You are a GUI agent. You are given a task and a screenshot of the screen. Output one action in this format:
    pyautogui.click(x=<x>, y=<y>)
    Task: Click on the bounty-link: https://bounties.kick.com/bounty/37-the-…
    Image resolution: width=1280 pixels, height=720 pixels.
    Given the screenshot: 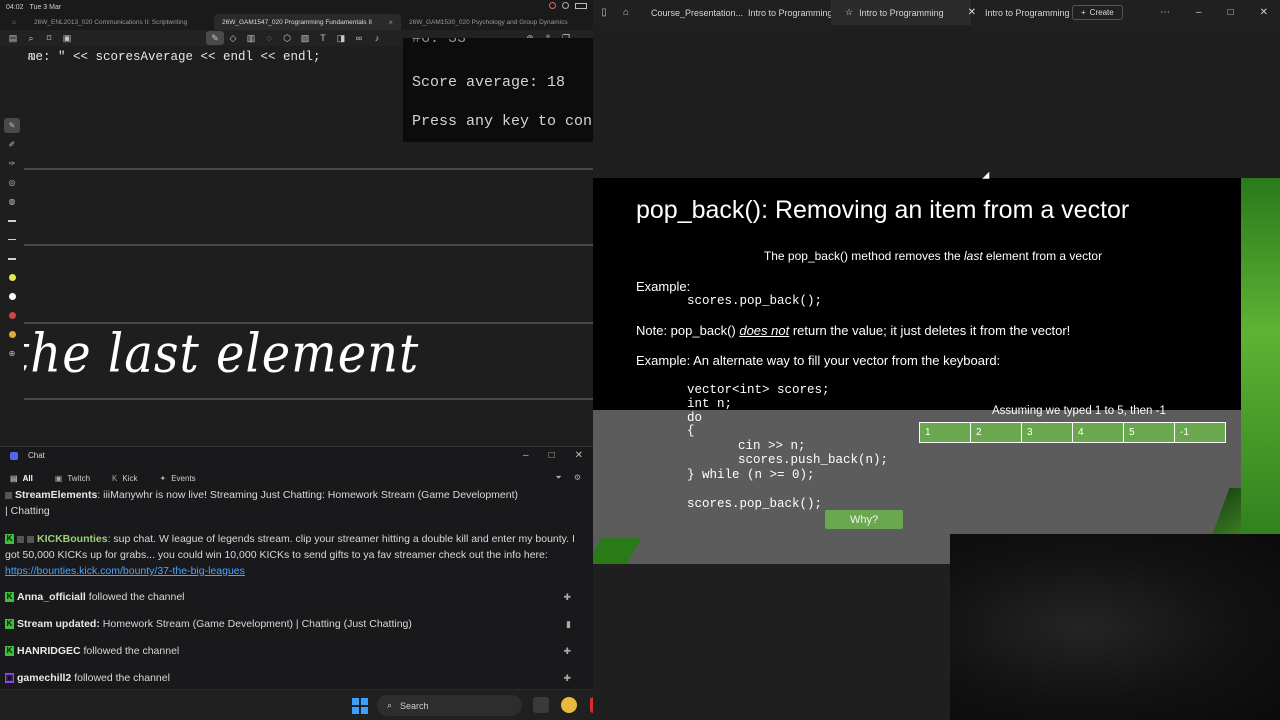 What is the action you would take?
    pyautogui.click(x=125, y=571)
    